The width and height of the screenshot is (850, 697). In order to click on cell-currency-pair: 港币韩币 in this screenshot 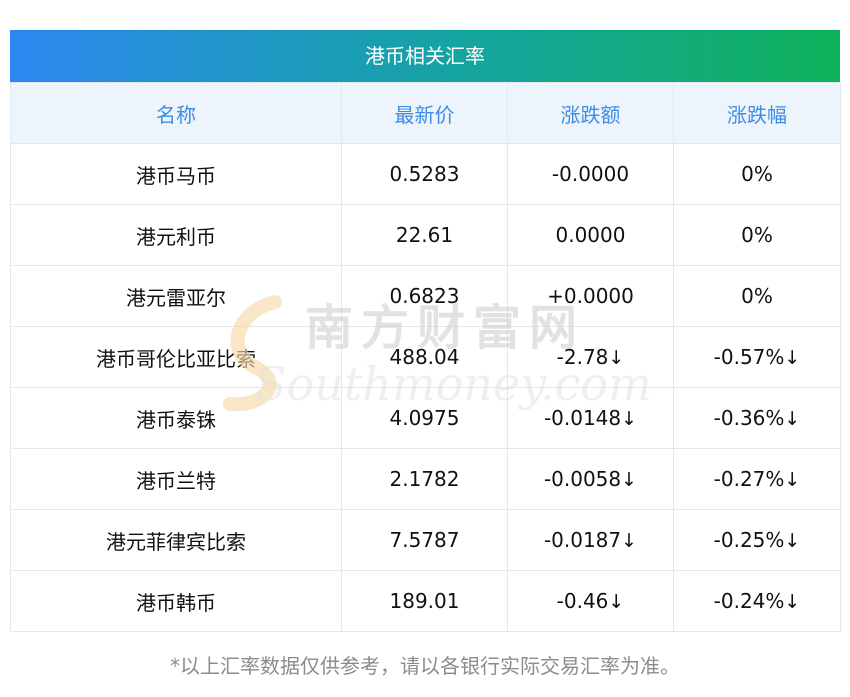, I will do `click(176, 601)`.